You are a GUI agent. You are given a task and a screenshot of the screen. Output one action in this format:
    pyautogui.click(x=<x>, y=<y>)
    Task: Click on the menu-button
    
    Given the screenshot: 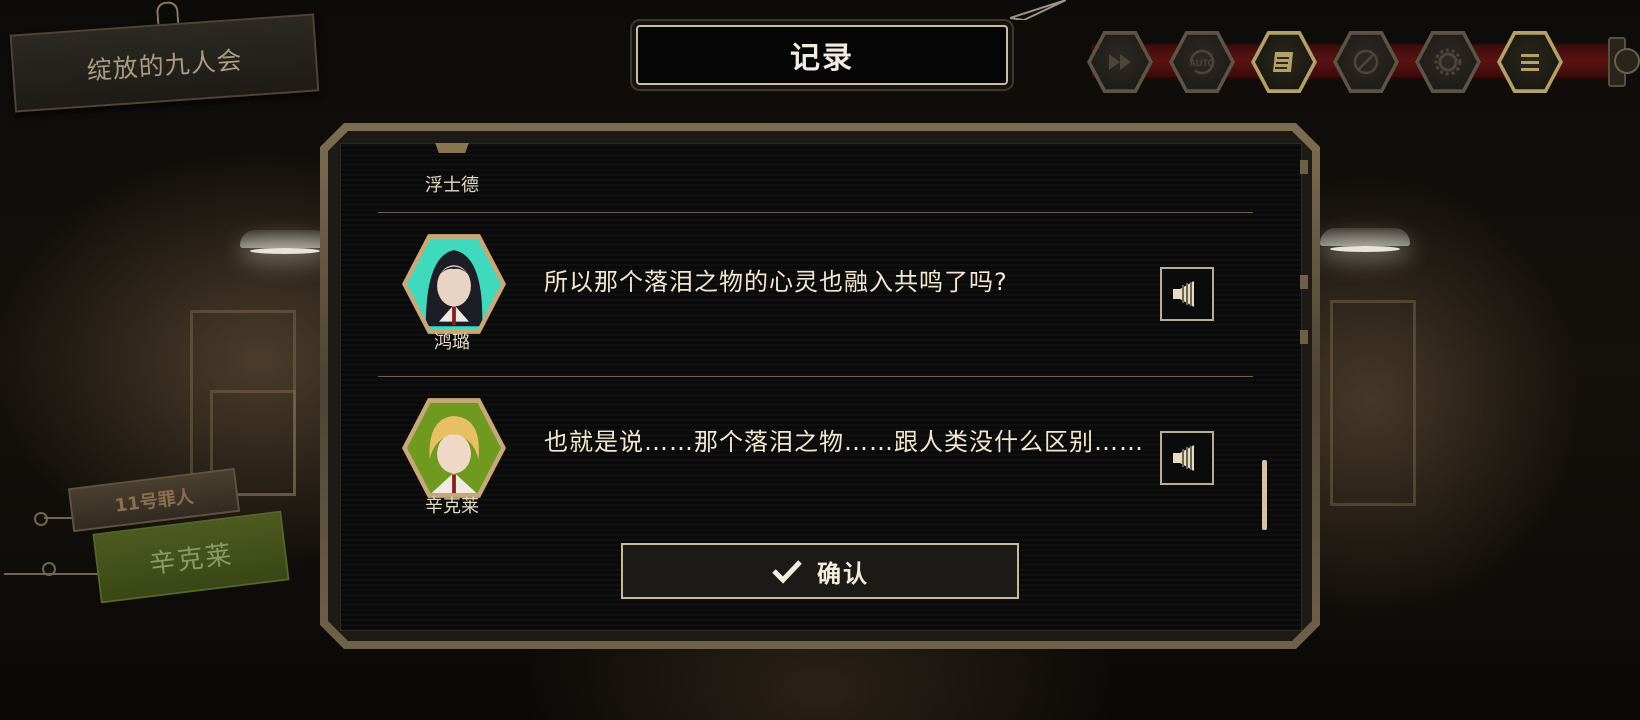 What is the action you would take?
    pyautogui.click(x=1530, y=62)
    